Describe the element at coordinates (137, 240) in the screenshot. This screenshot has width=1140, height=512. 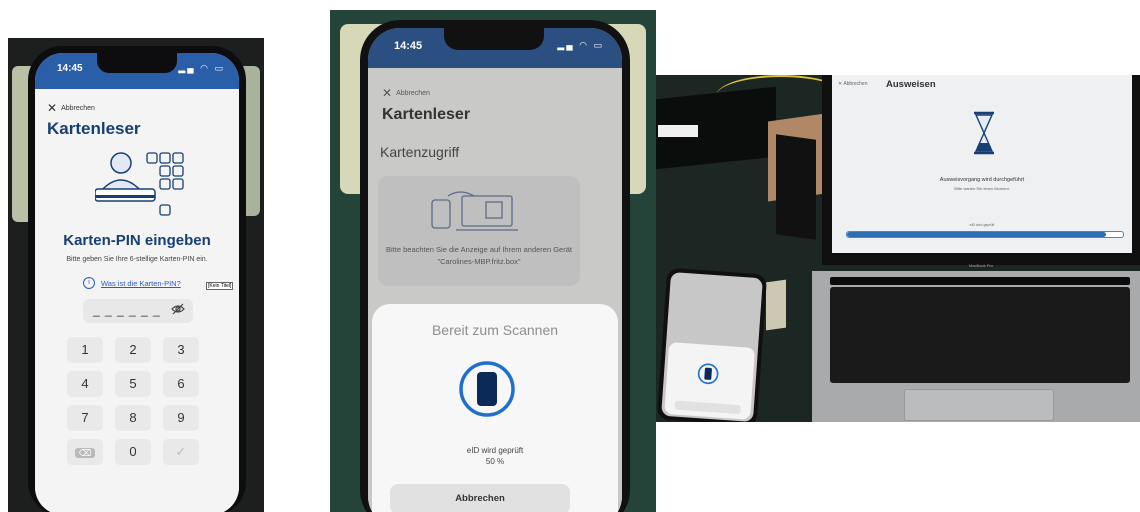
I see `pin-heading: Karten-PIN eingeben` at that location.